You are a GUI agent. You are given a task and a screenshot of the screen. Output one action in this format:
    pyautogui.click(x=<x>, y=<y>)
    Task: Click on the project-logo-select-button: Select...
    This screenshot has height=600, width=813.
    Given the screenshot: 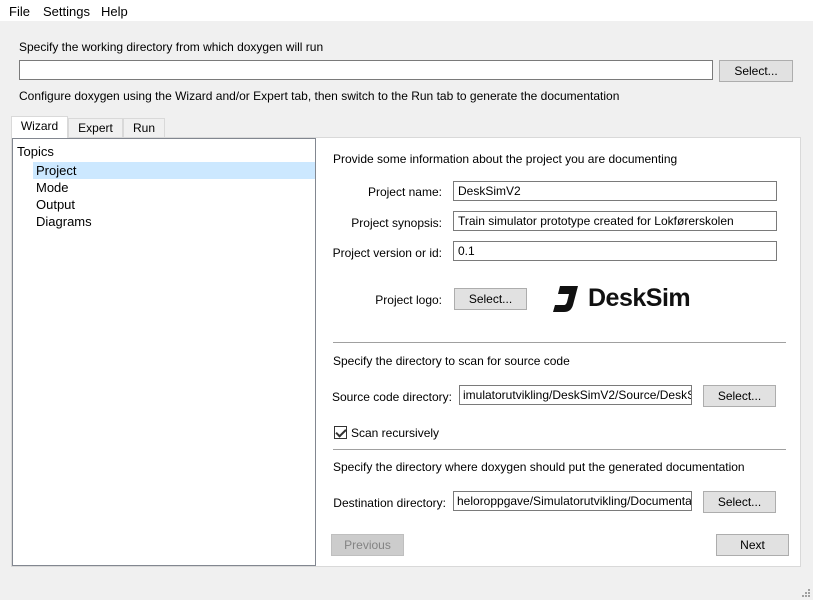 What is the action you would take?
    pyautogui.click(x=490, y=299)
    